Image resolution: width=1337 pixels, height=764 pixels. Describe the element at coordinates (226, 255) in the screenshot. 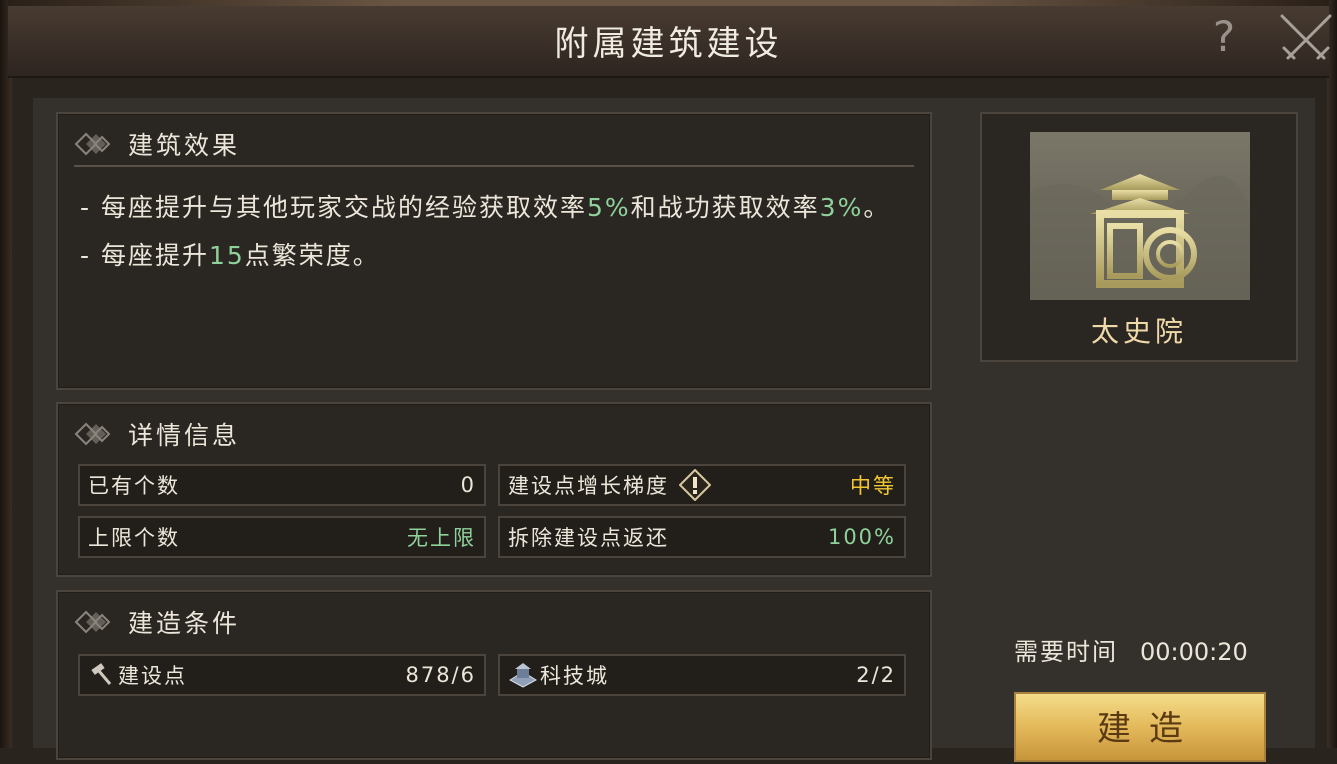

I see `effect-2-value: 15` at that location.